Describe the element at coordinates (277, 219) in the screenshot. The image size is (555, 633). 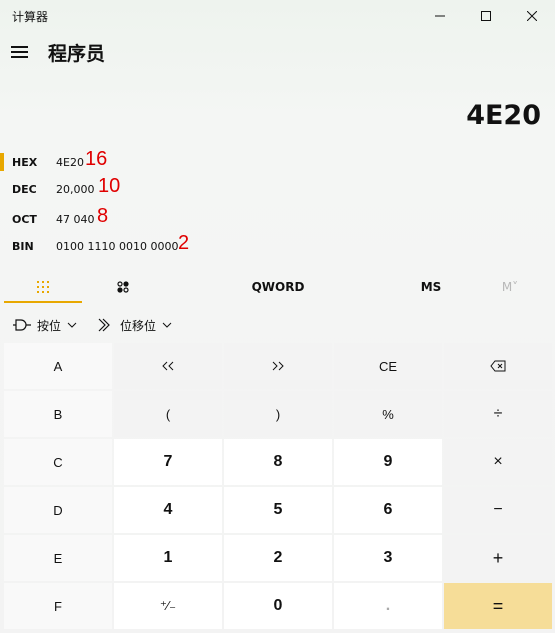
I see `base-row-oct: OCT 47 040 8` at that location.